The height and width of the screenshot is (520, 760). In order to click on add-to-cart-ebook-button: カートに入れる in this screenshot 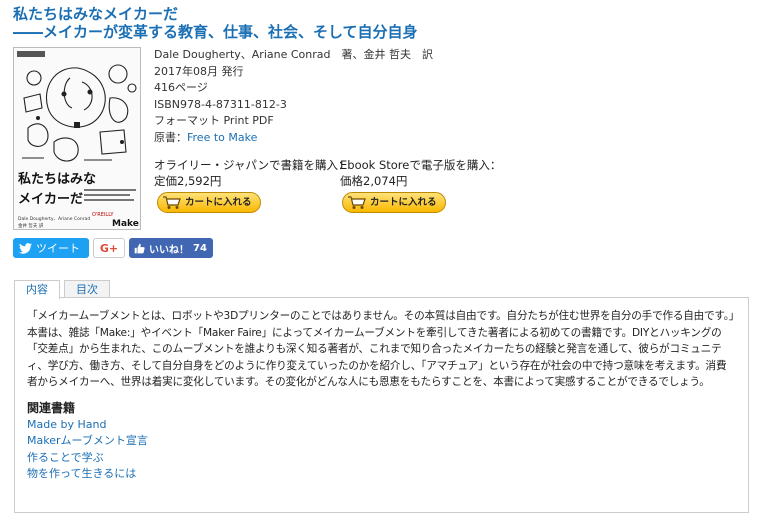, I will do `click(394, 202)`.